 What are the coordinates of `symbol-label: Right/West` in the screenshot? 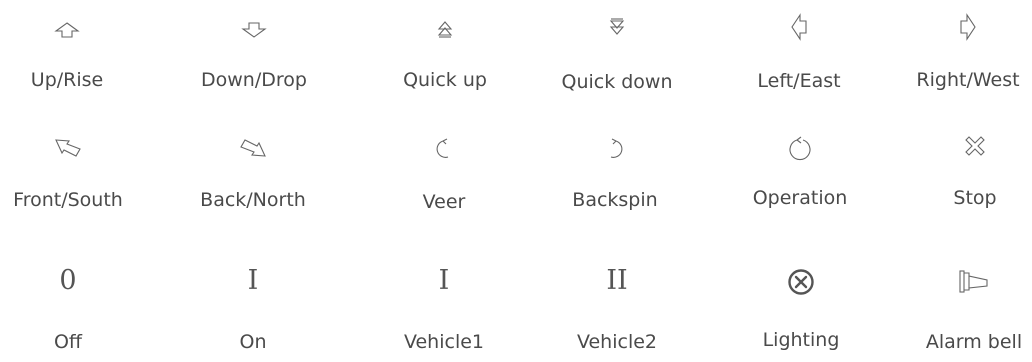 It's located at (968, 80).